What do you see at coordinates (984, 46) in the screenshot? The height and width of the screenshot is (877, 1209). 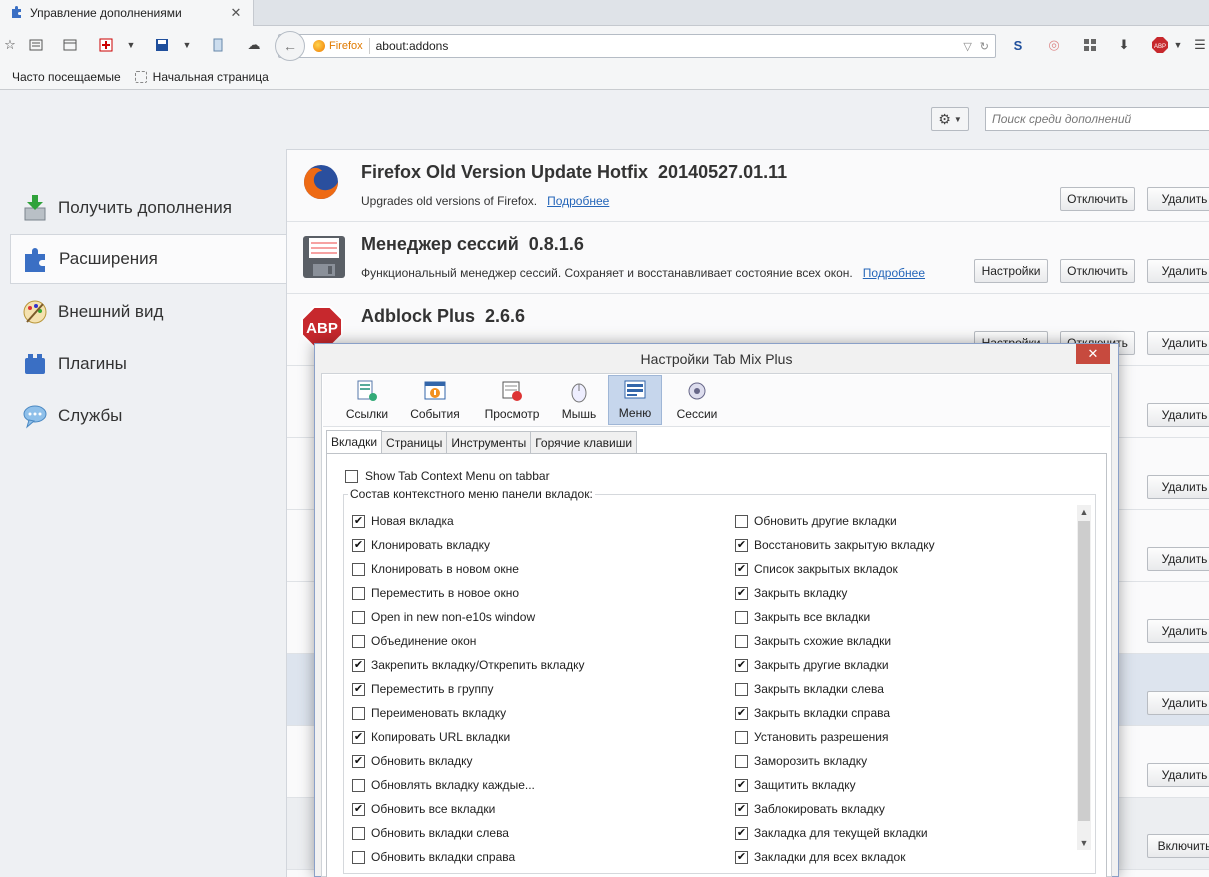 I see `reload-icon: ↻` at bounding box center [984, 46].